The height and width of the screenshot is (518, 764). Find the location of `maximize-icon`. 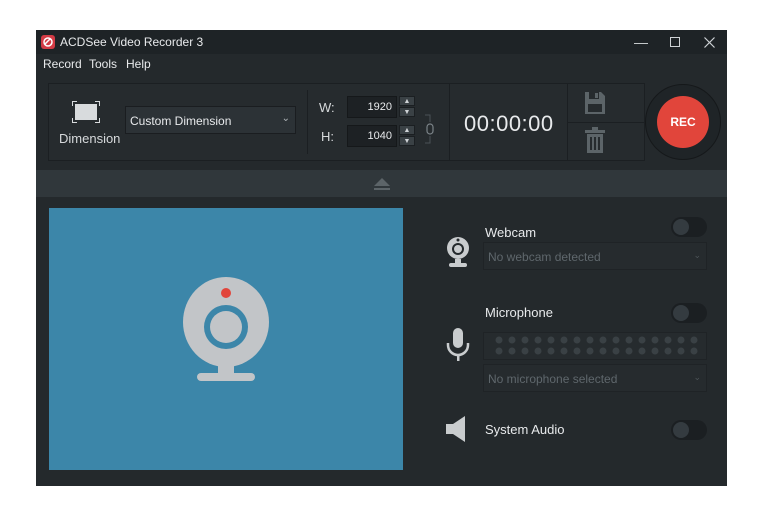

maximize-icon is located at coordinates (675, 42).